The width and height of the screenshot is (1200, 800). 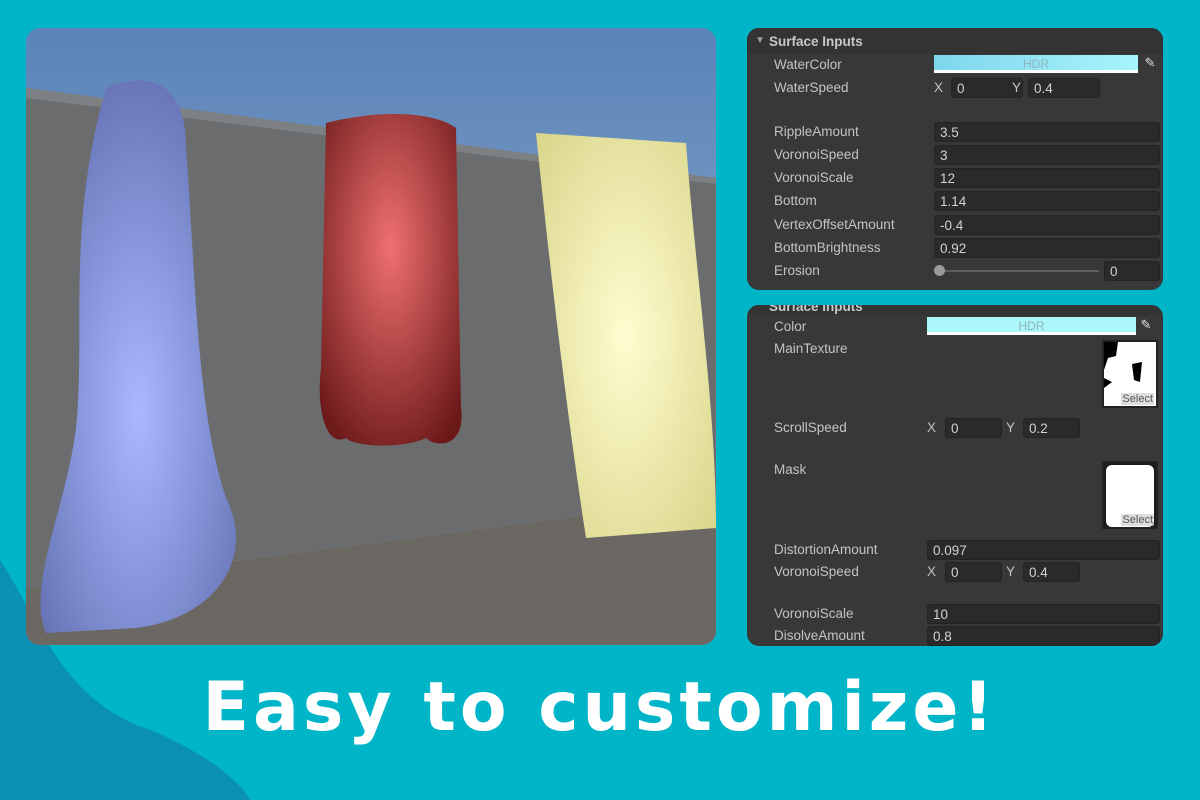 What do you see at coordinates (816, 131) in the screenshot?
I see `field-label: RippleAmount` at bounding box center [816, 131].